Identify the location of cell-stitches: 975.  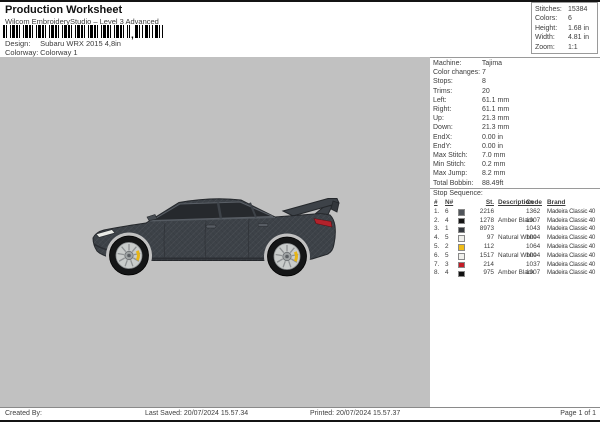
(488, 273).